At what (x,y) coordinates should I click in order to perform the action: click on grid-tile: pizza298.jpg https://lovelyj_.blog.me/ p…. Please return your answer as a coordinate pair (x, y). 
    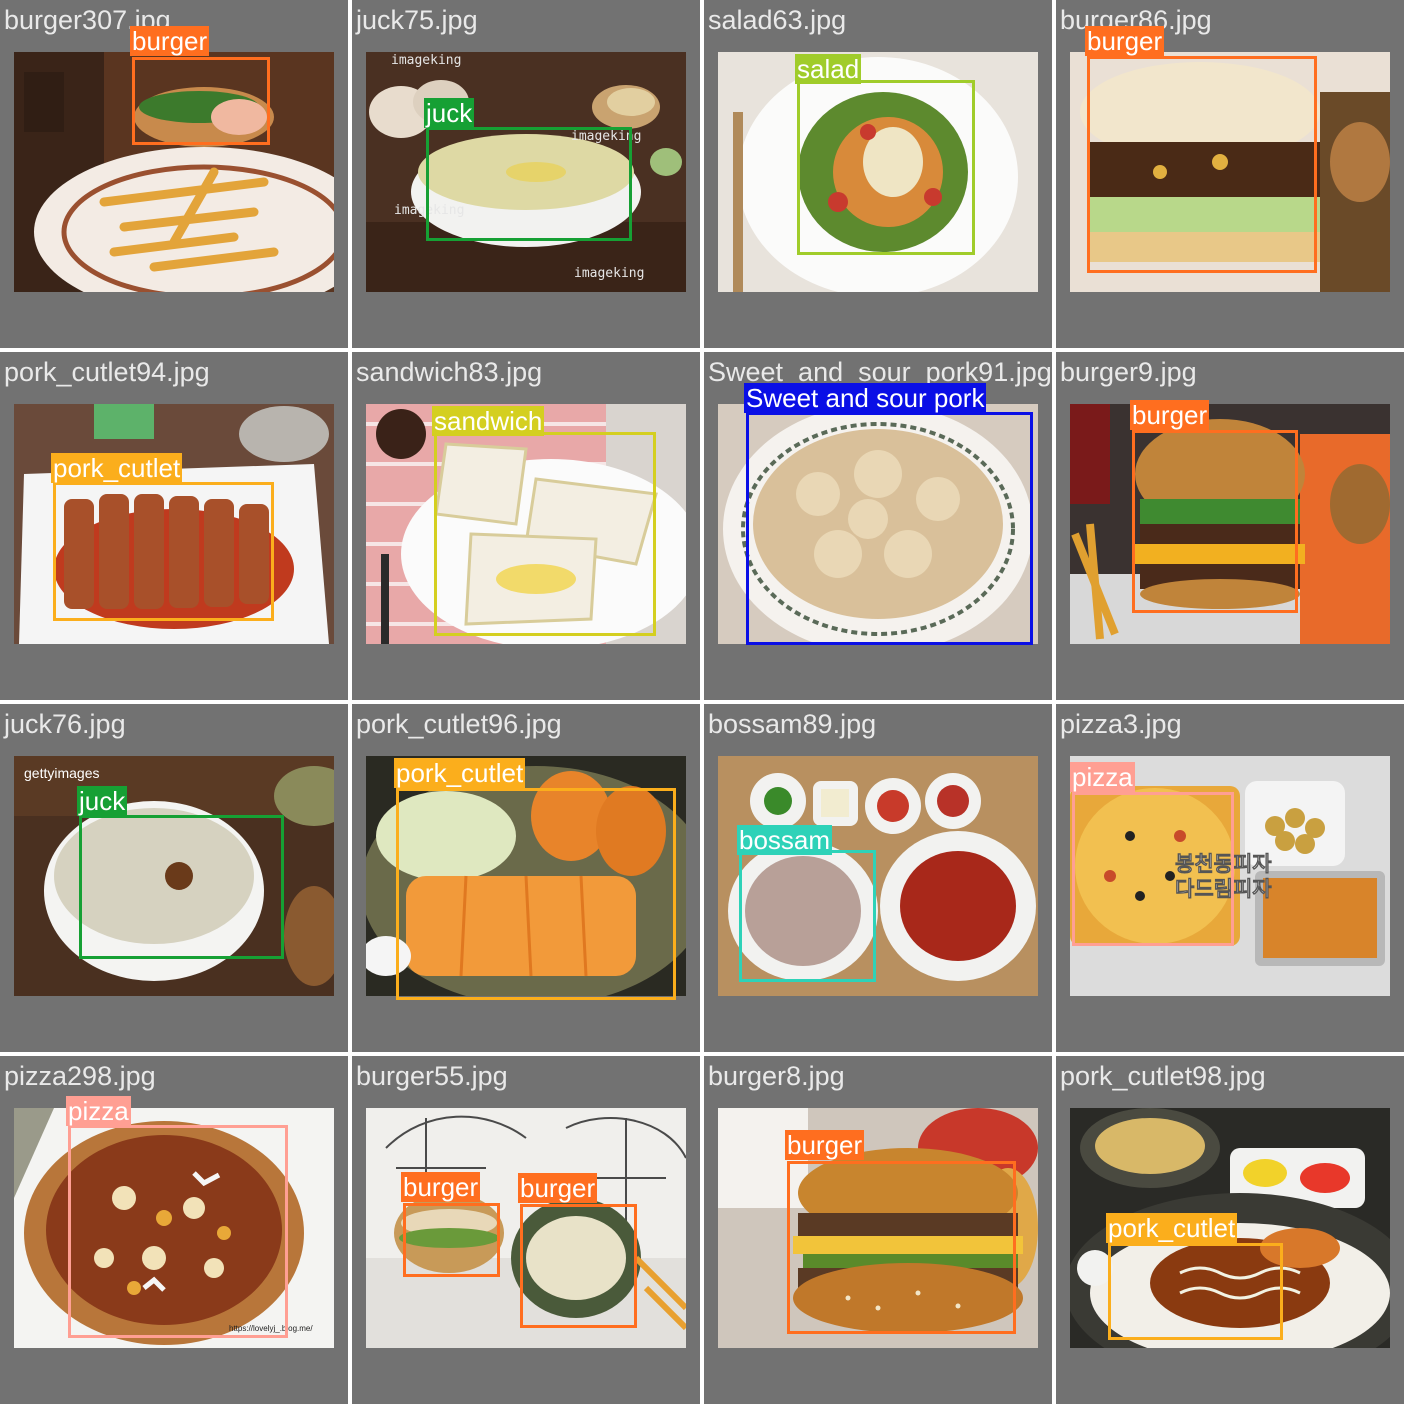
    Looking at the image, I should click on (174, 1230).